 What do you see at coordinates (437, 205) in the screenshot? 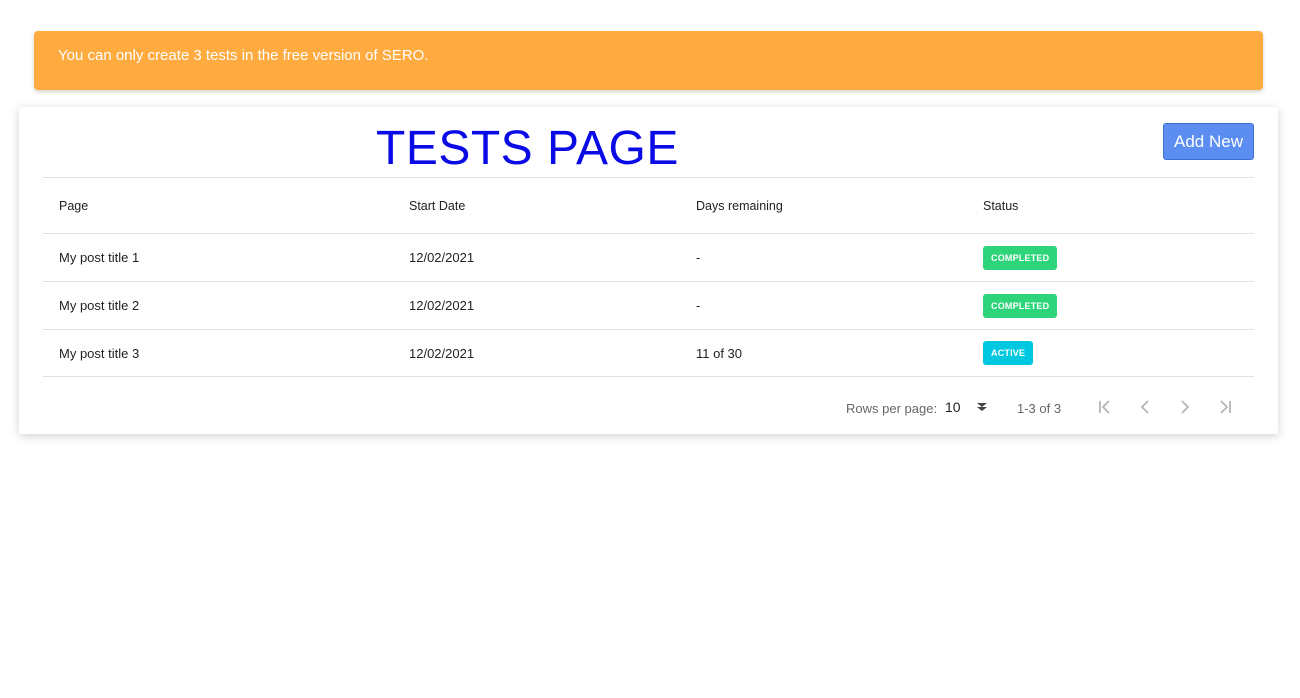
I see `column-header-start-date: Start Date` at bounding box center [437, 205].